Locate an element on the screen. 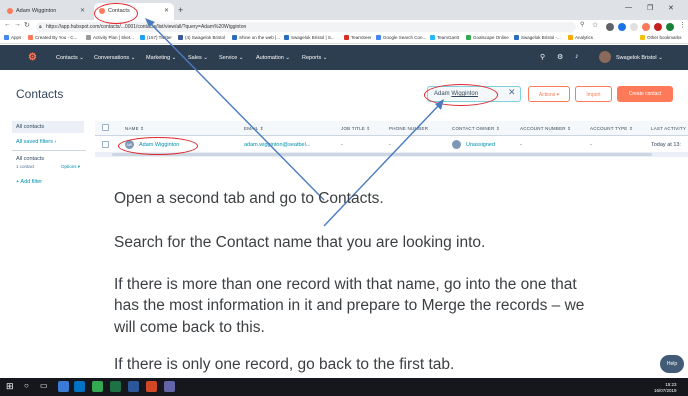 The image size is (688, 396). windows-taskbar is located at coordinates (344, 387).